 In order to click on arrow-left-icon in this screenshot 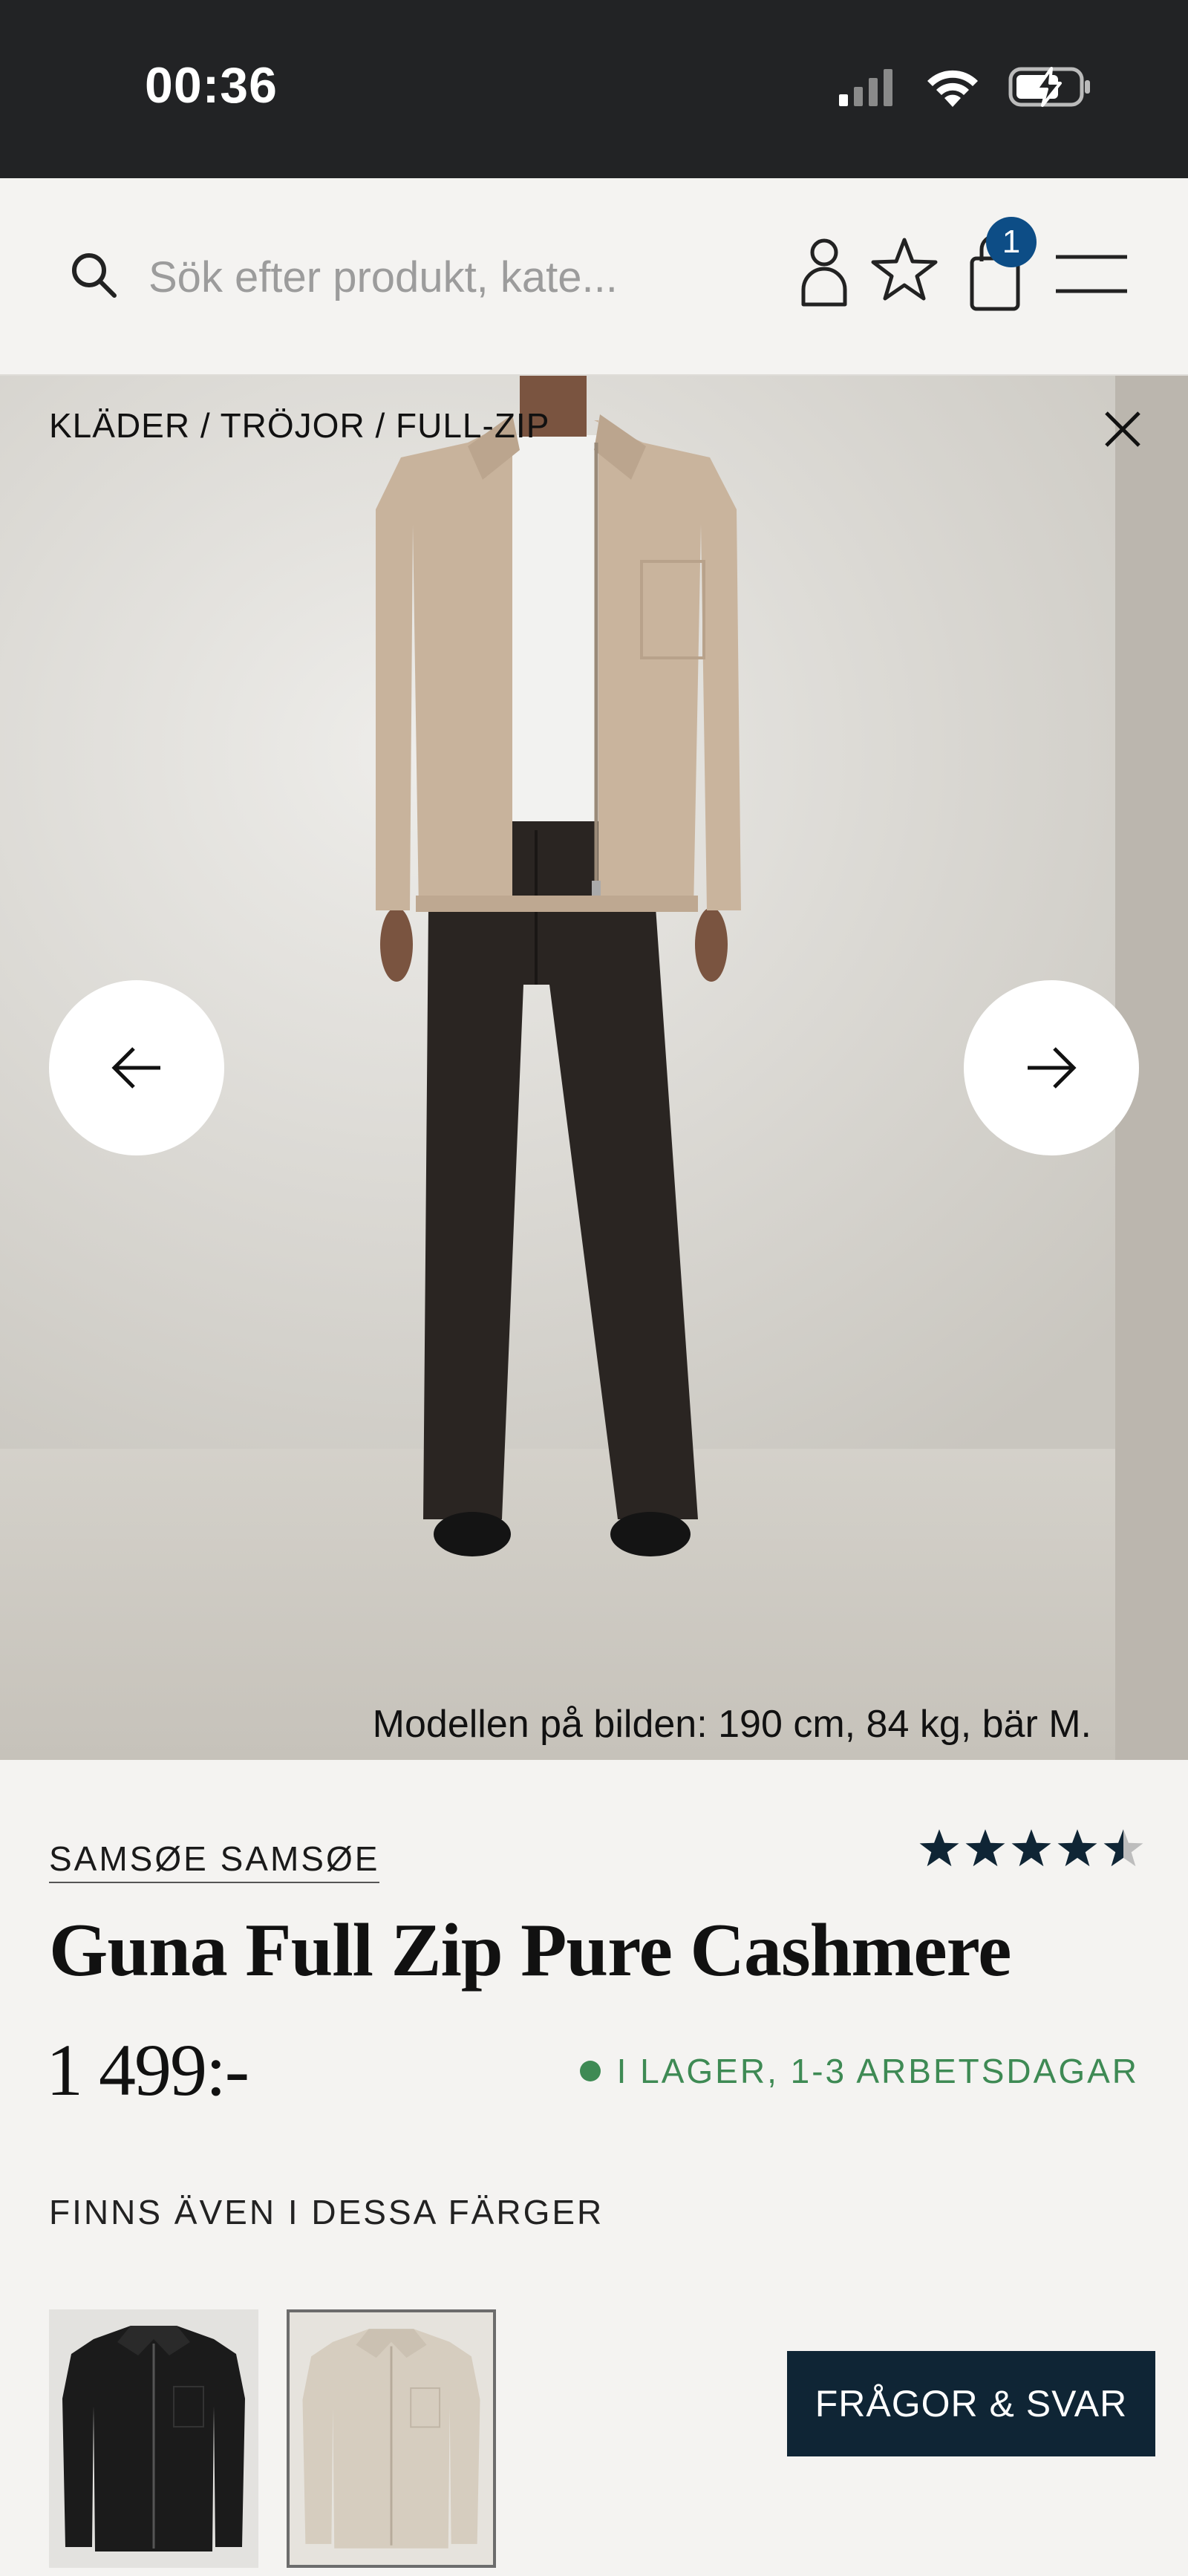, I will do `click(136, 1068)`.